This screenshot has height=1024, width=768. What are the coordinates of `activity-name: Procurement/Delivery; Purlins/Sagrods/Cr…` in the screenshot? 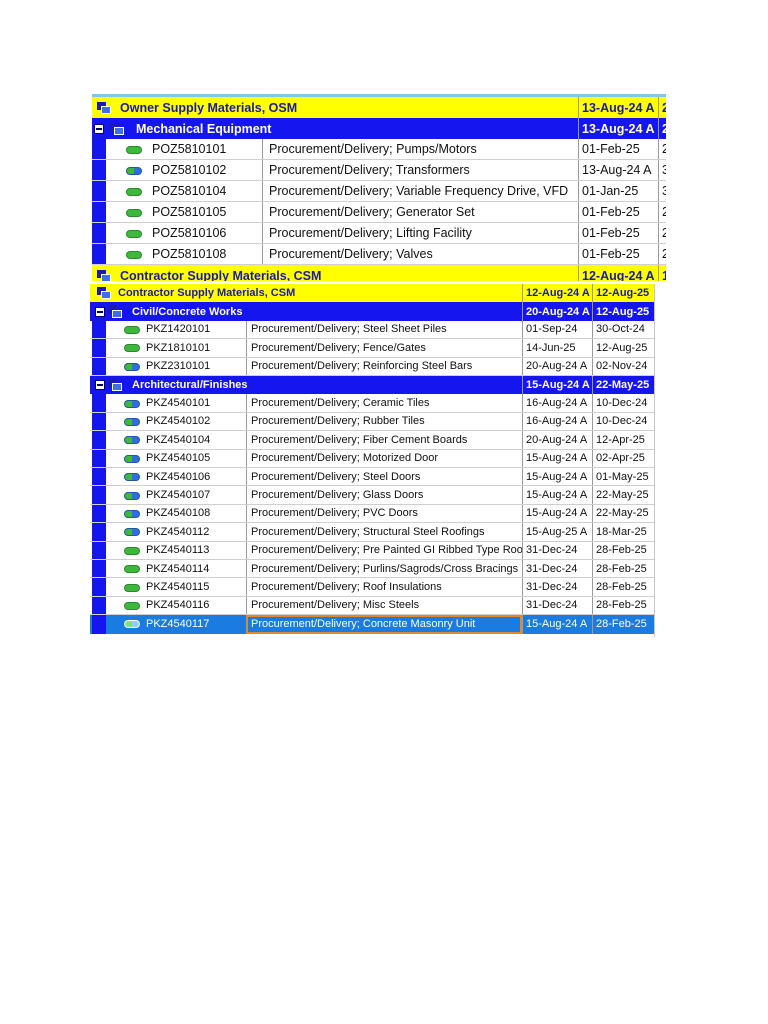 It's located at (384, 569).